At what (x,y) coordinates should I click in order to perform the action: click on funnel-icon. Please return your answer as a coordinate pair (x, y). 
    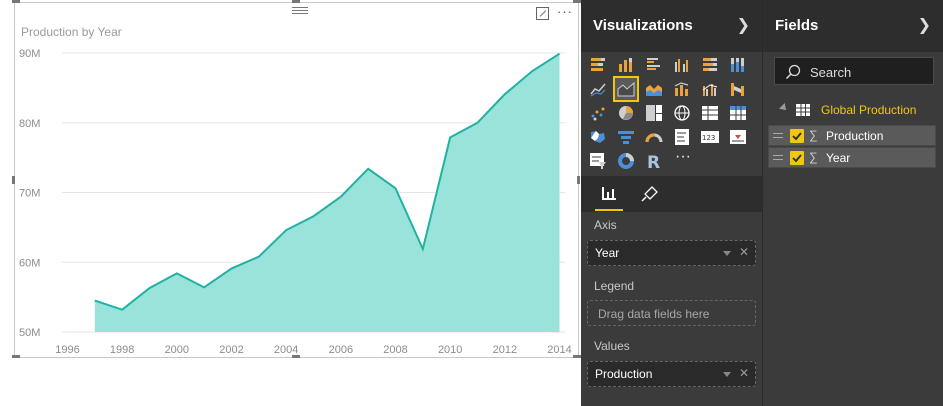
    Looking at the image, I should click on (626, 137).